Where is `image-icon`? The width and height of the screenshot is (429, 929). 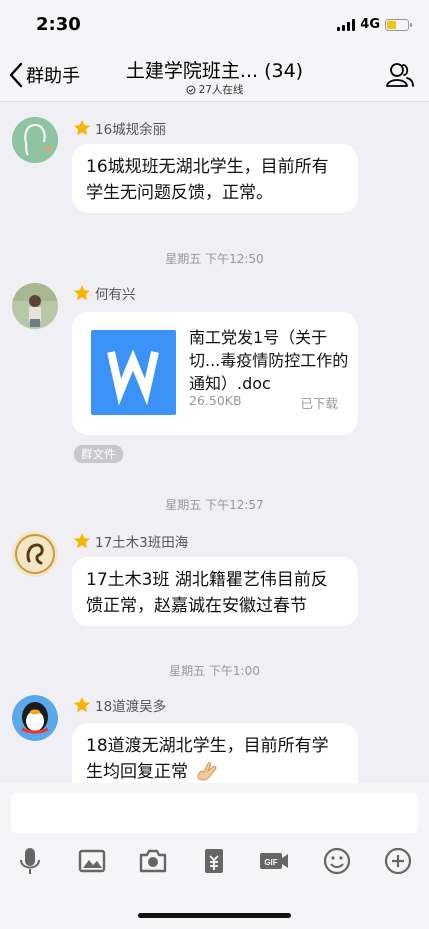
image-icon is located at coordinates (92, 861).